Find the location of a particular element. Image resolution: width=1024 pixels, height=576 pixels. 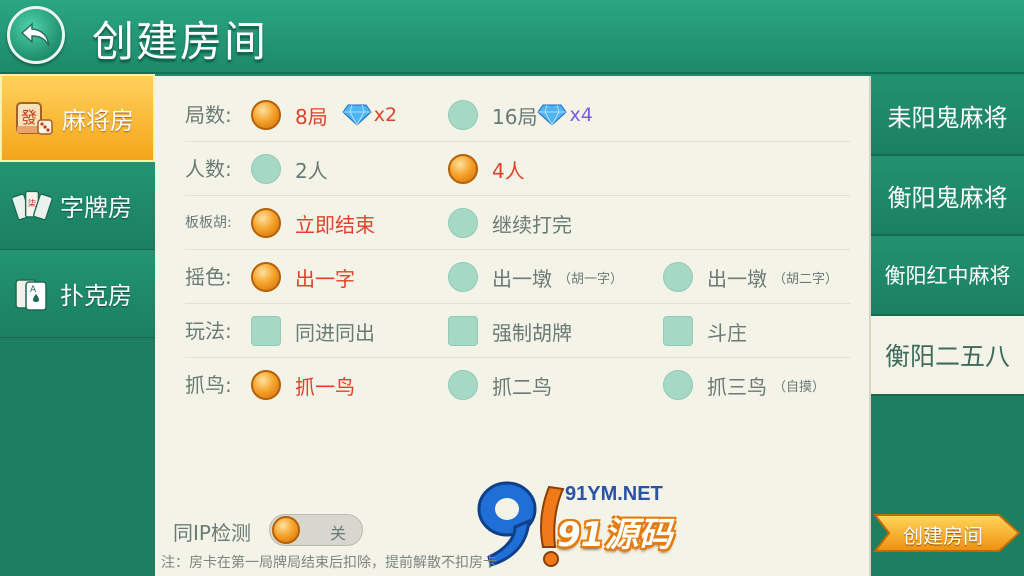

tab-poker-room: A 扑克房 is located at coordinates (77, 294).